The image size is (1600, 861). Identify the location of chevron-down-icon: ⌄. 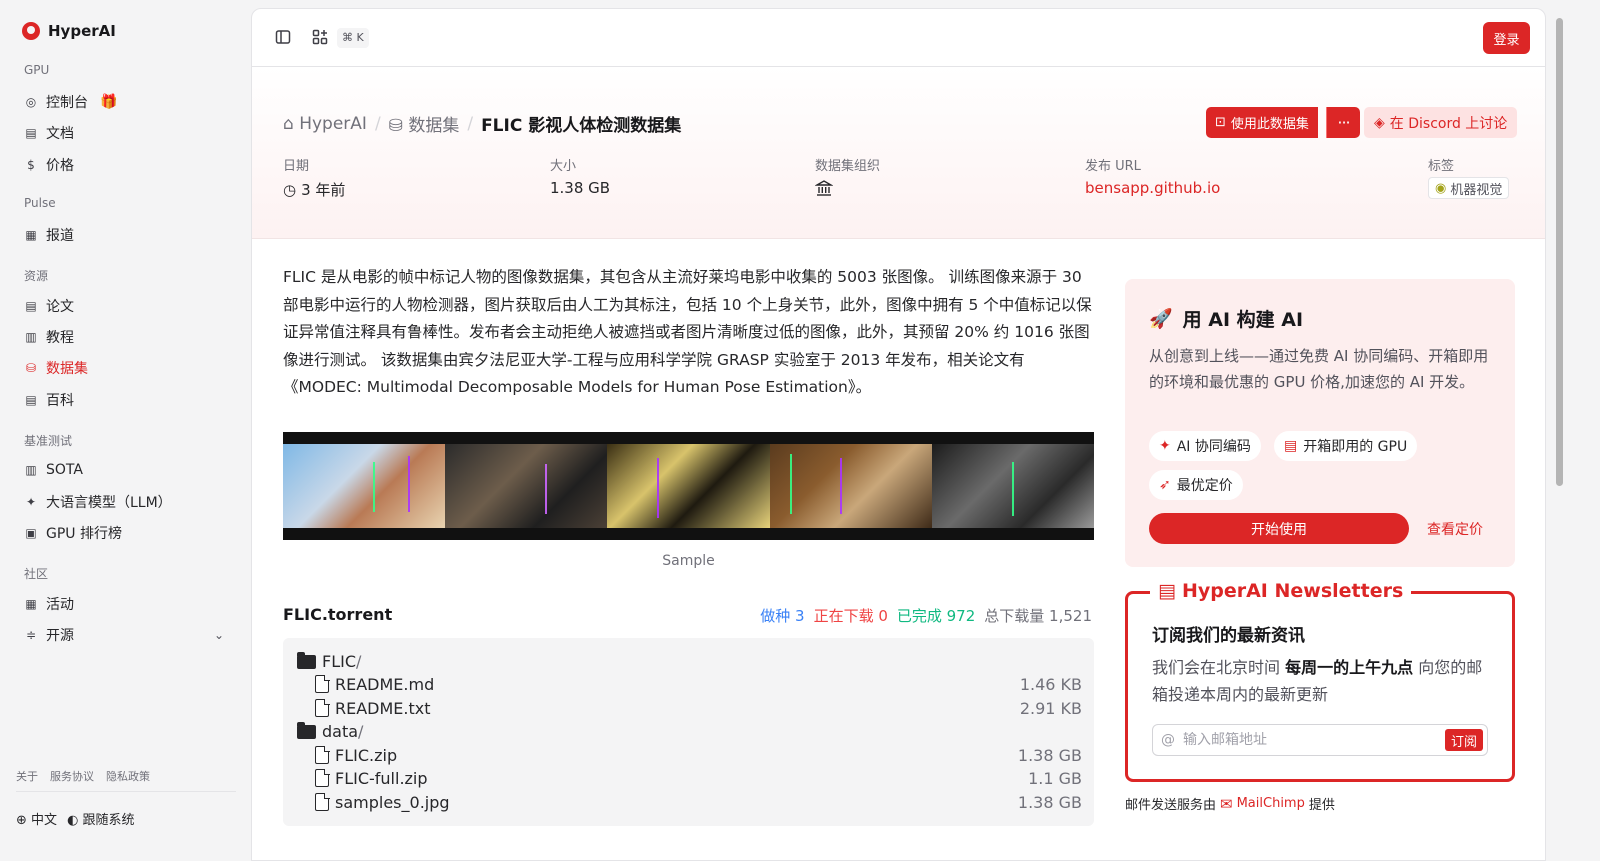
(218, 635).